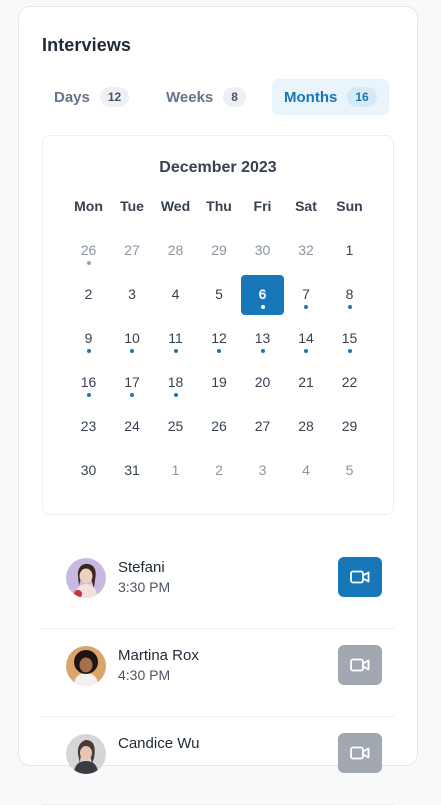 This screenshot has height=805, width=441. I want to click on weekday-label: Mon, so click(88, 206).